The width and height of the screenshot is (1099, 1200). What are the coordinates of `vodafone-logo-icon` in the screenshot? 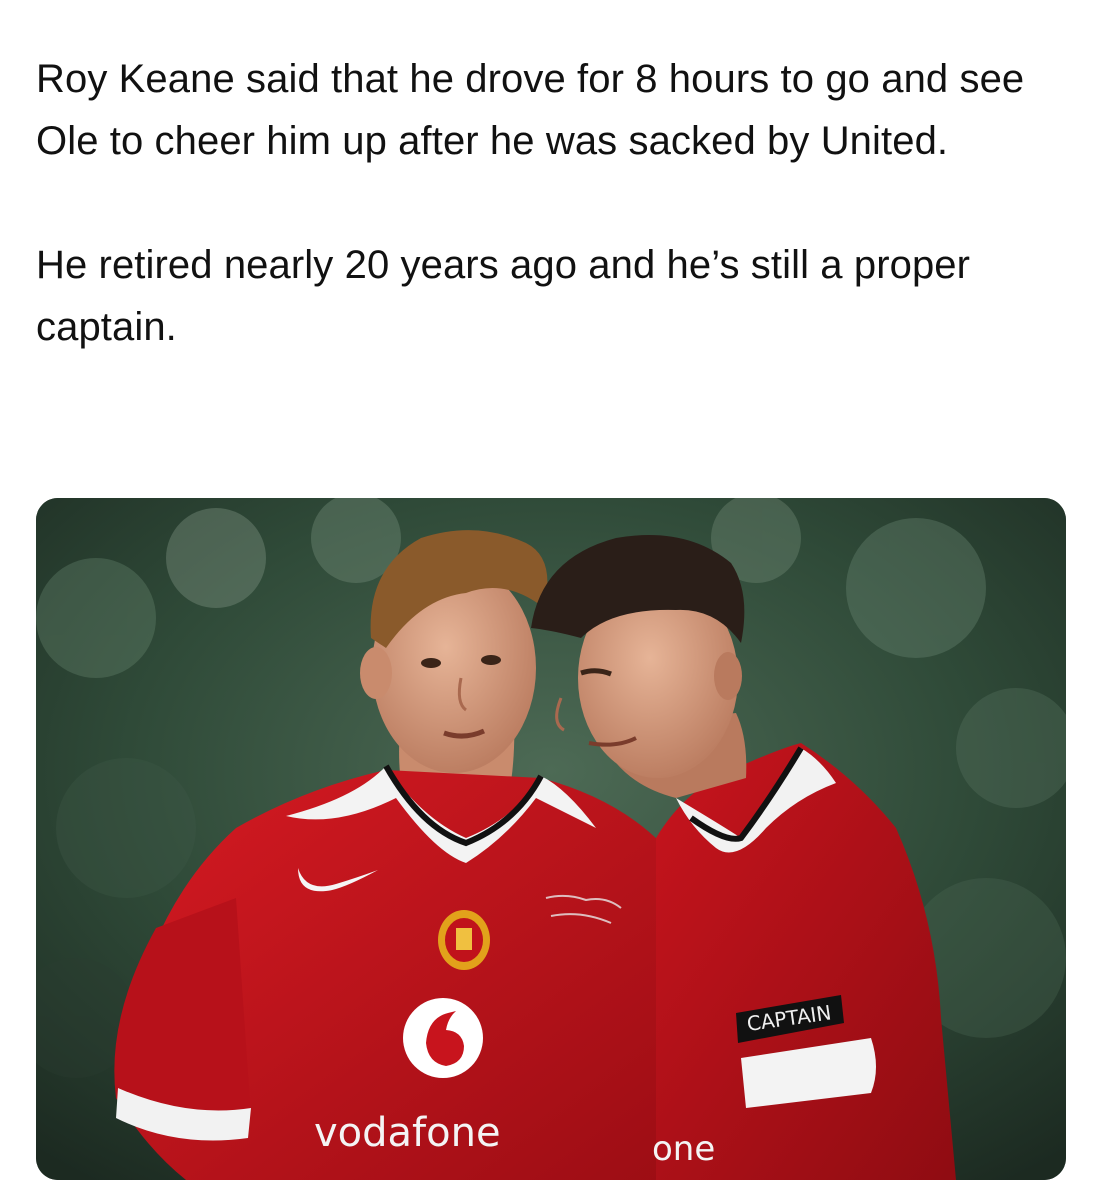 It's located at (443, 1038).